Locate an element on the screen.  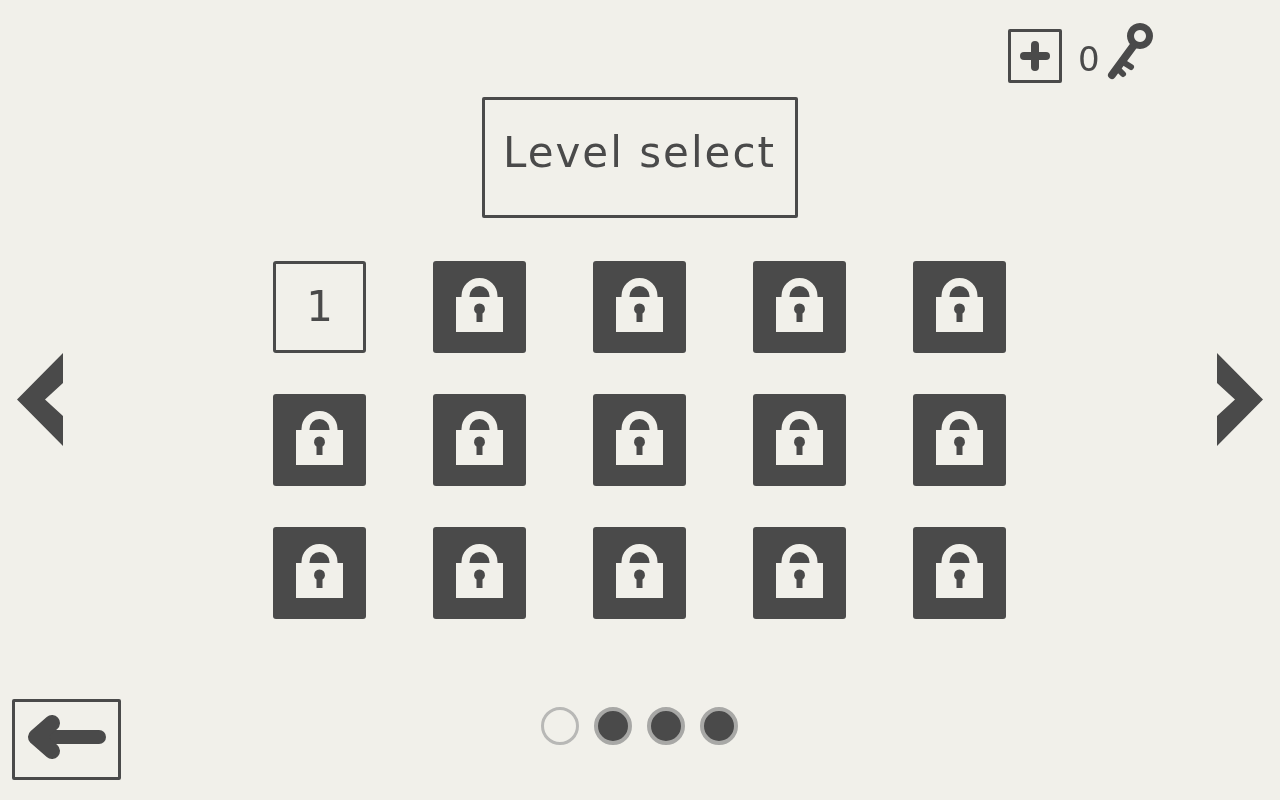
key-icon is located at coordinates (1129, 51).